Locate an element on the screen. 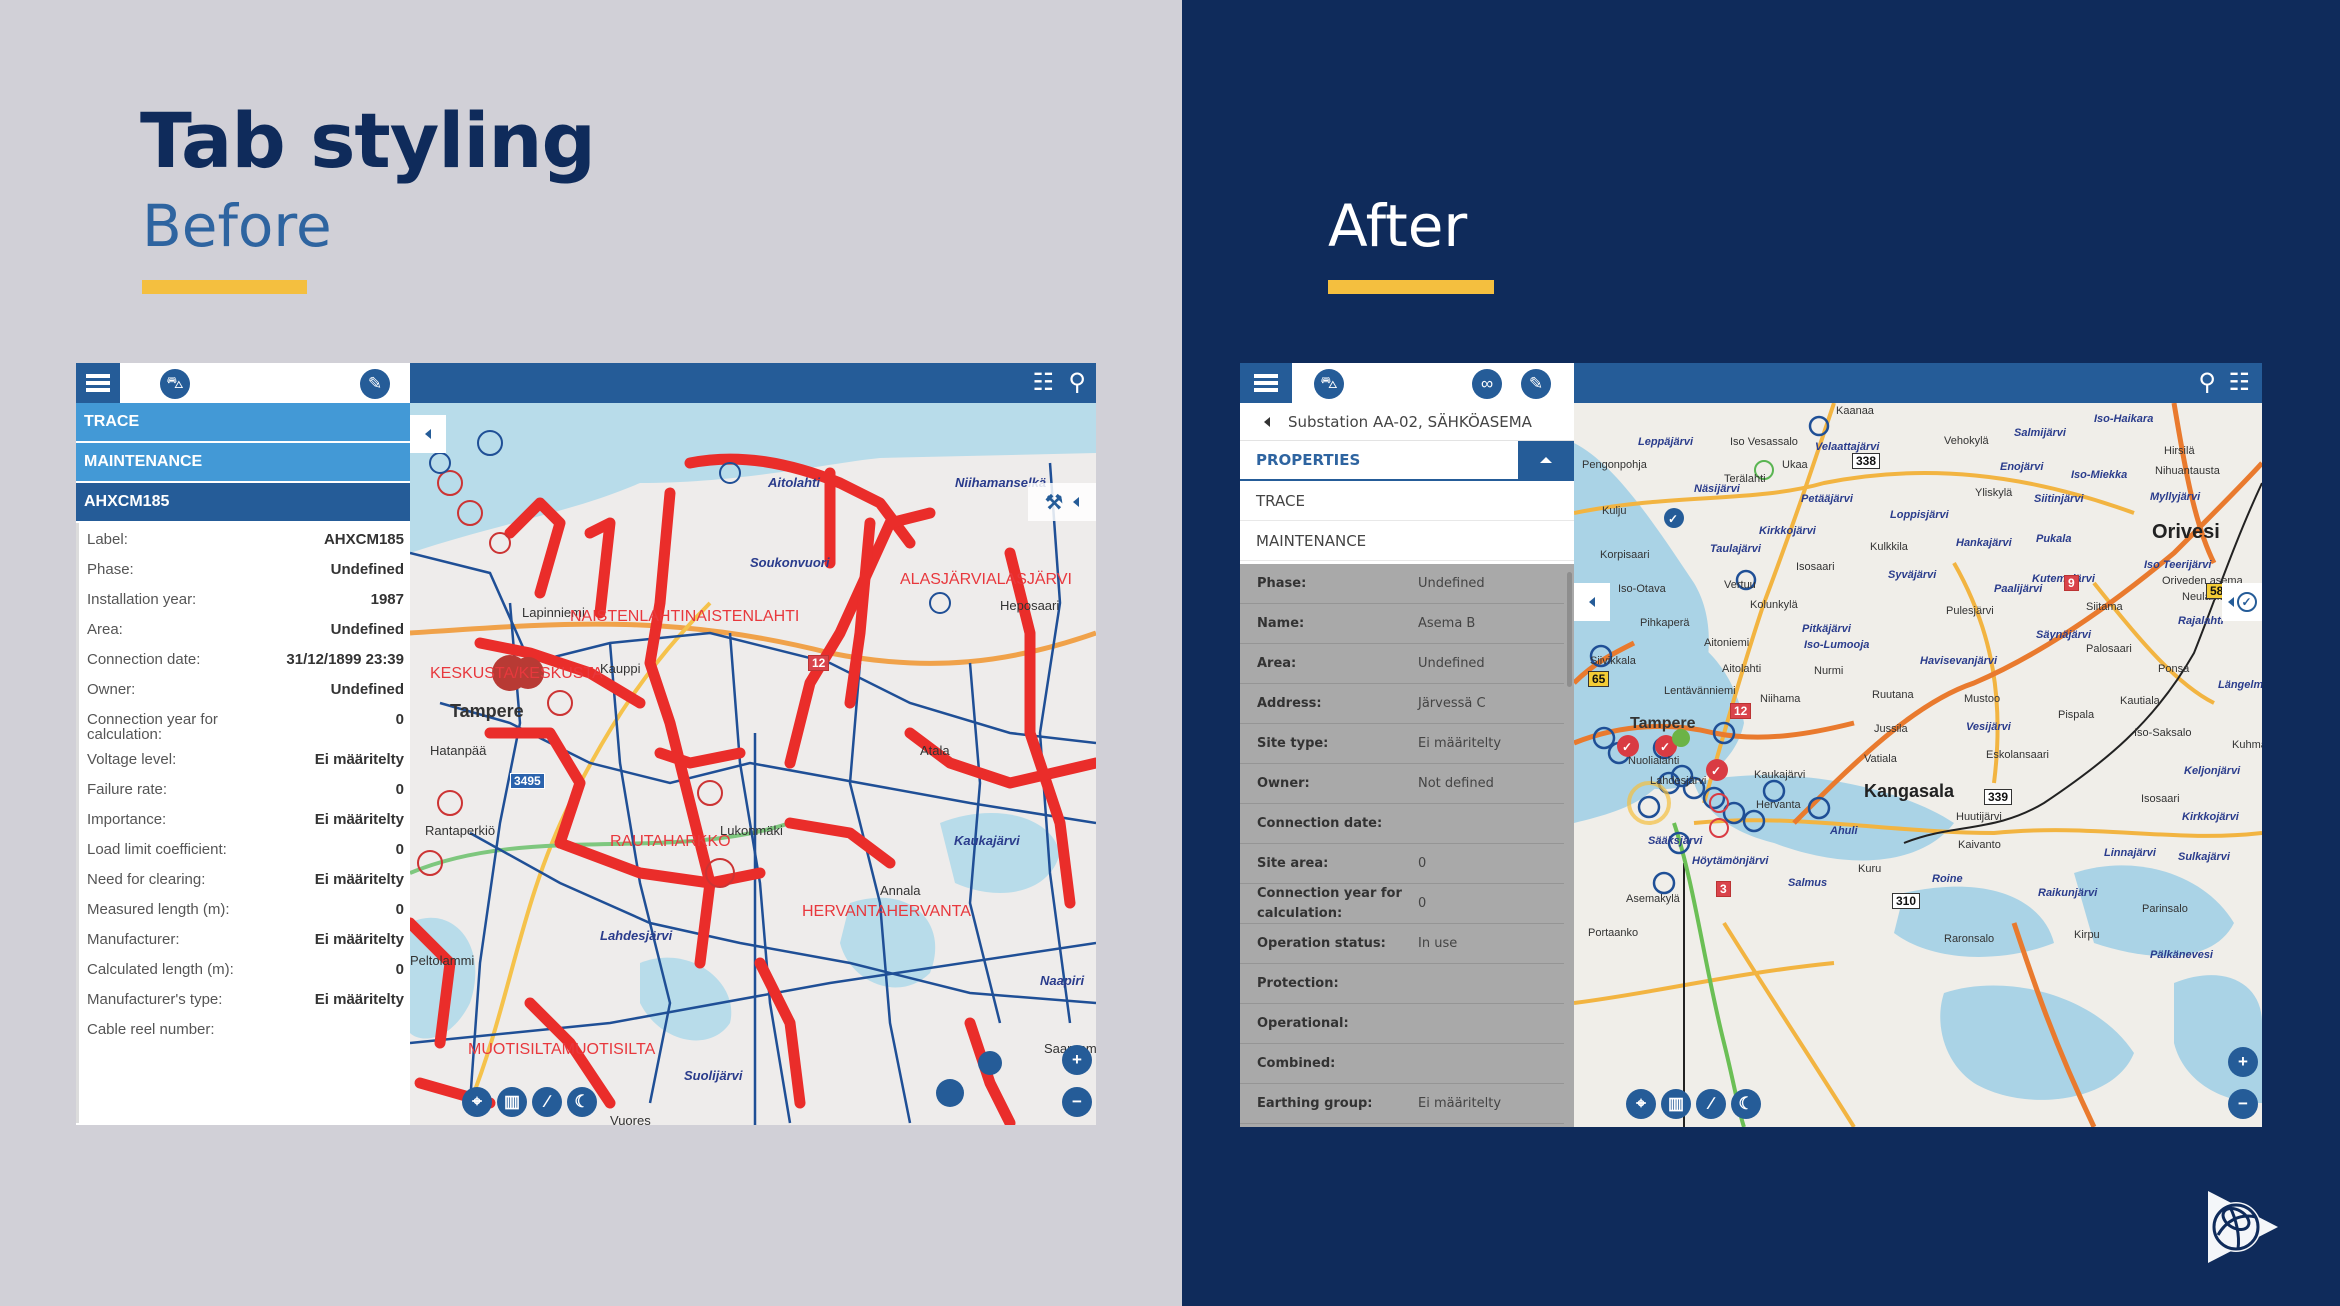 This screenshot has width=2340, height=1306. map-label: Palosaari is located at coordinates (2109, 649).